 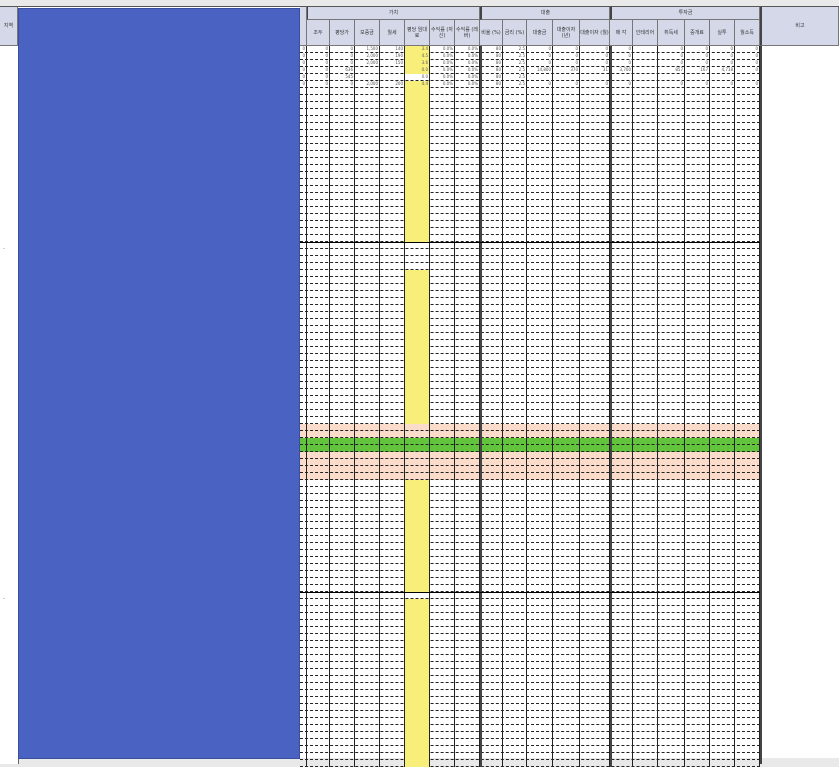 I want to click on header-column: 실투, so click(x=722, y=33).